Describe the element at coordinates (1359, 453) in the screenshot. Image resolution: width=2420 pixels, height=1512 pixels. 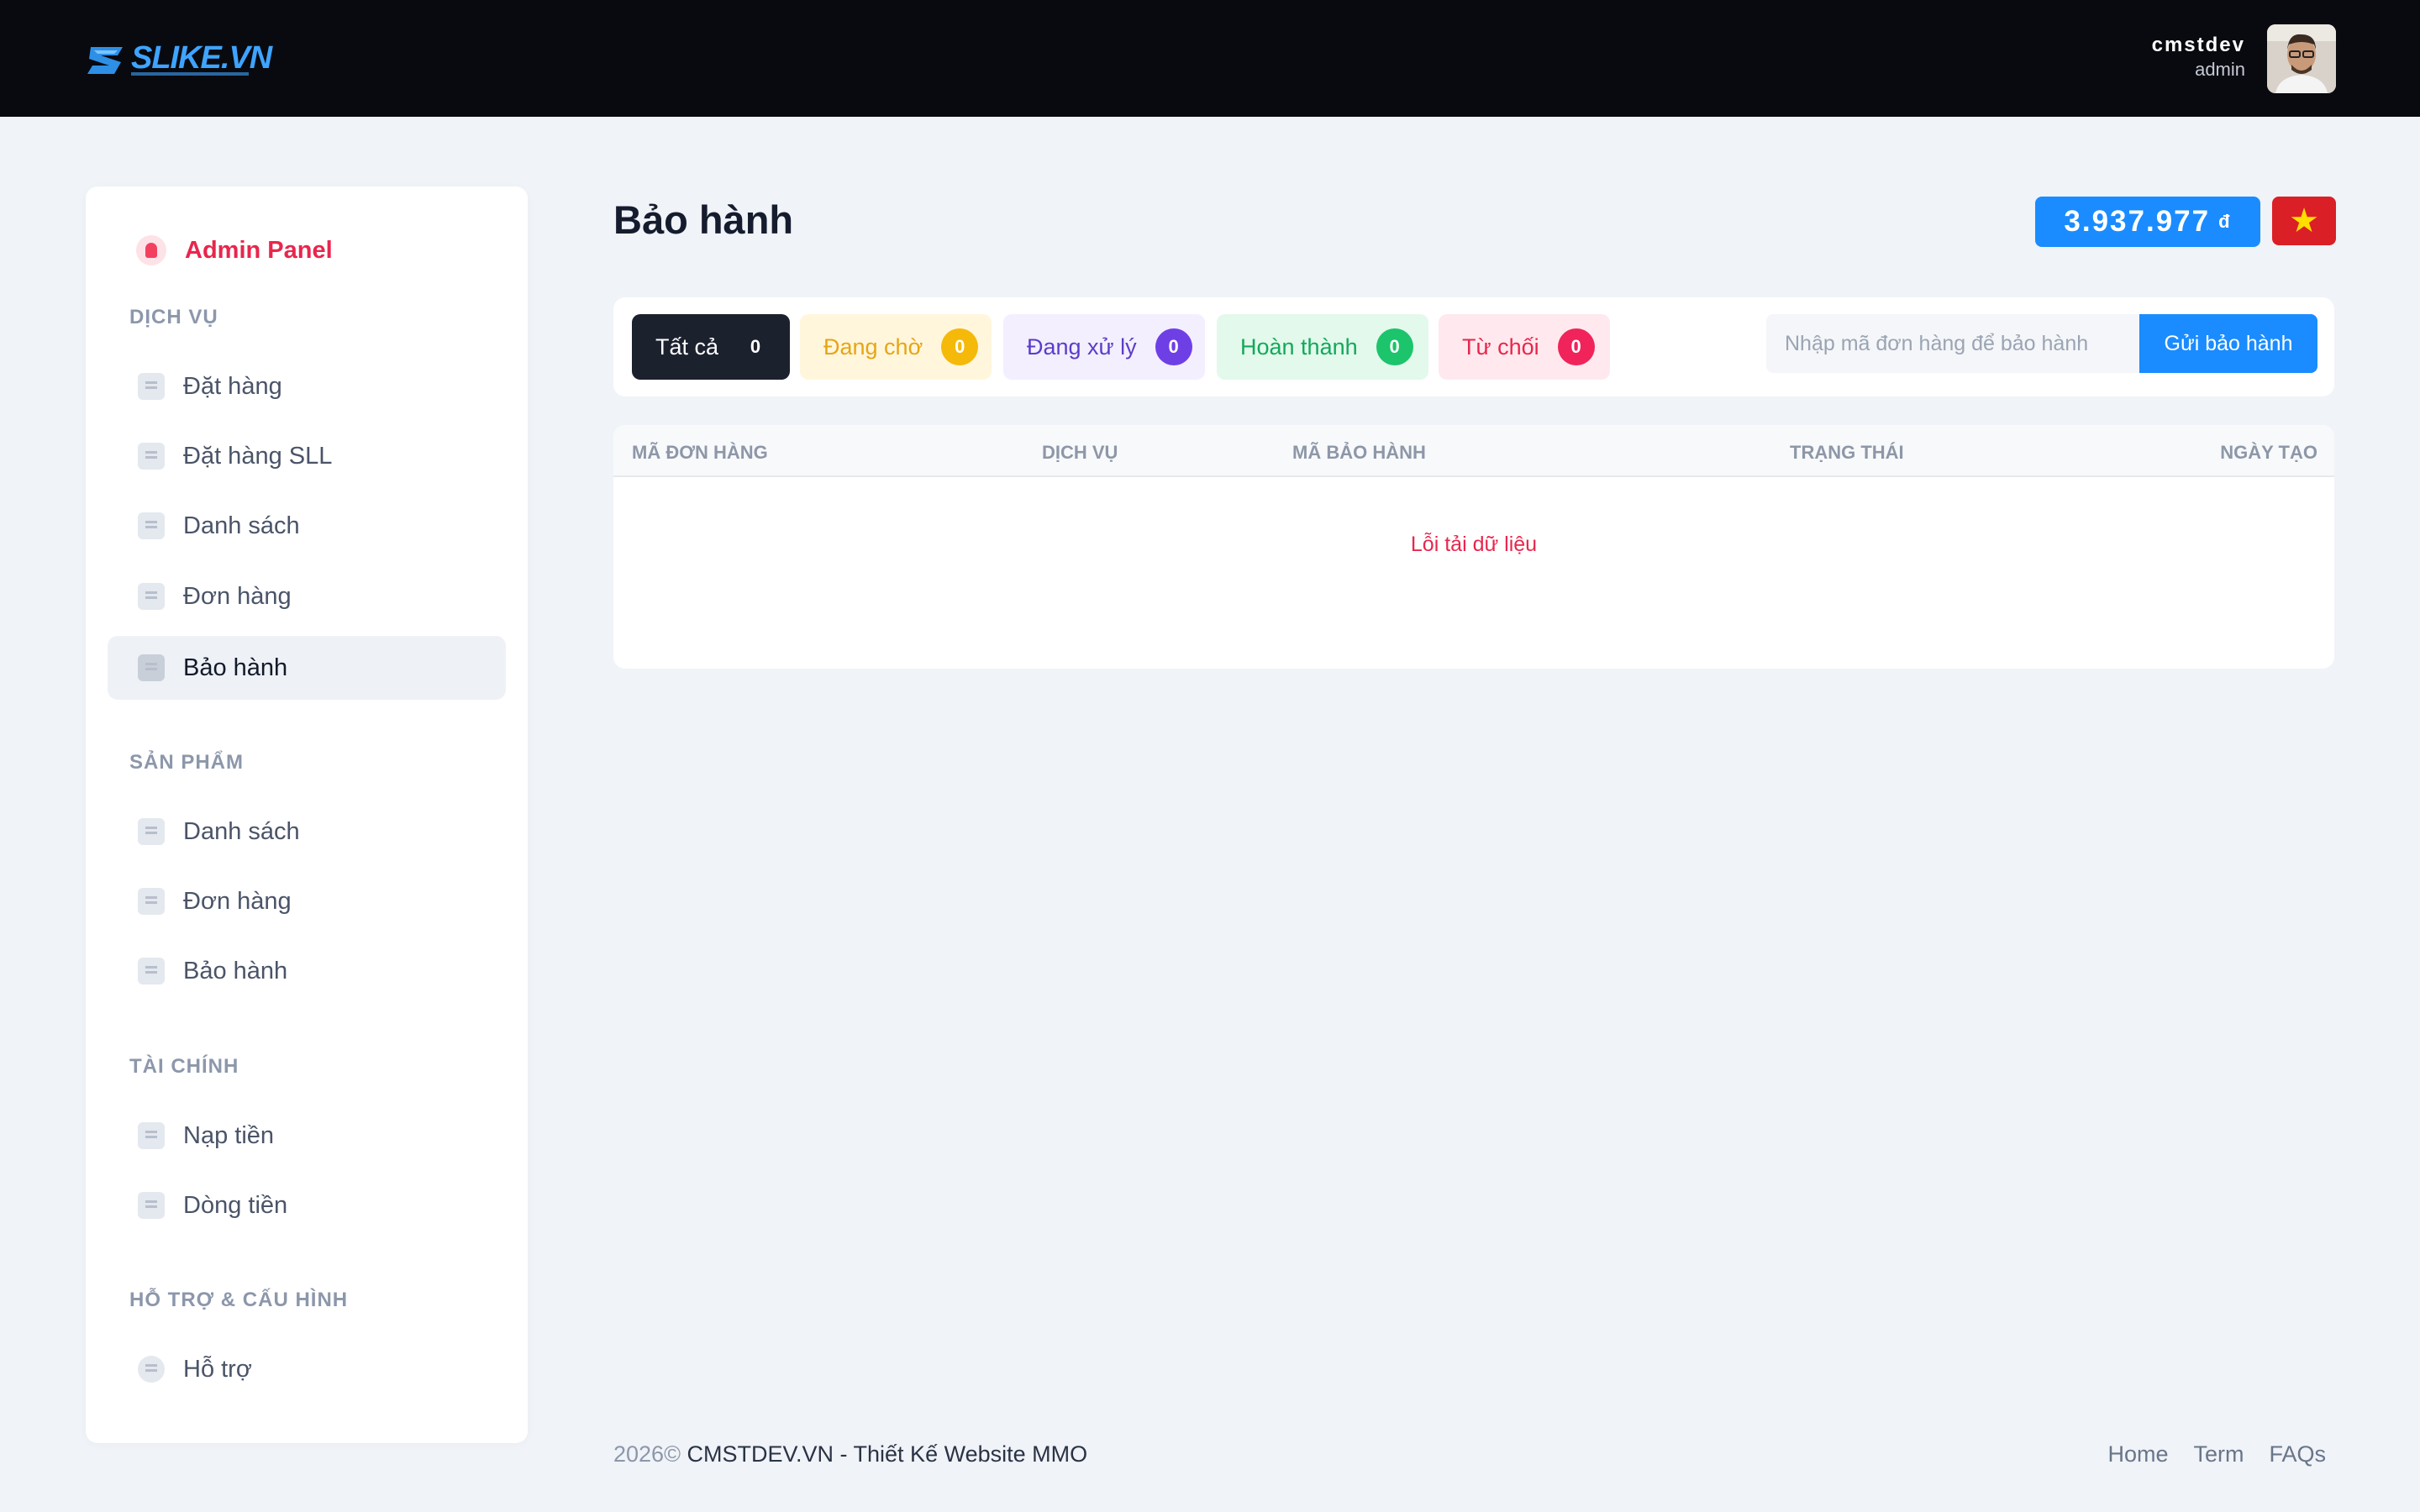
I see `column-header-warranty-code: MÃ BẢO HÀNH` at that location.